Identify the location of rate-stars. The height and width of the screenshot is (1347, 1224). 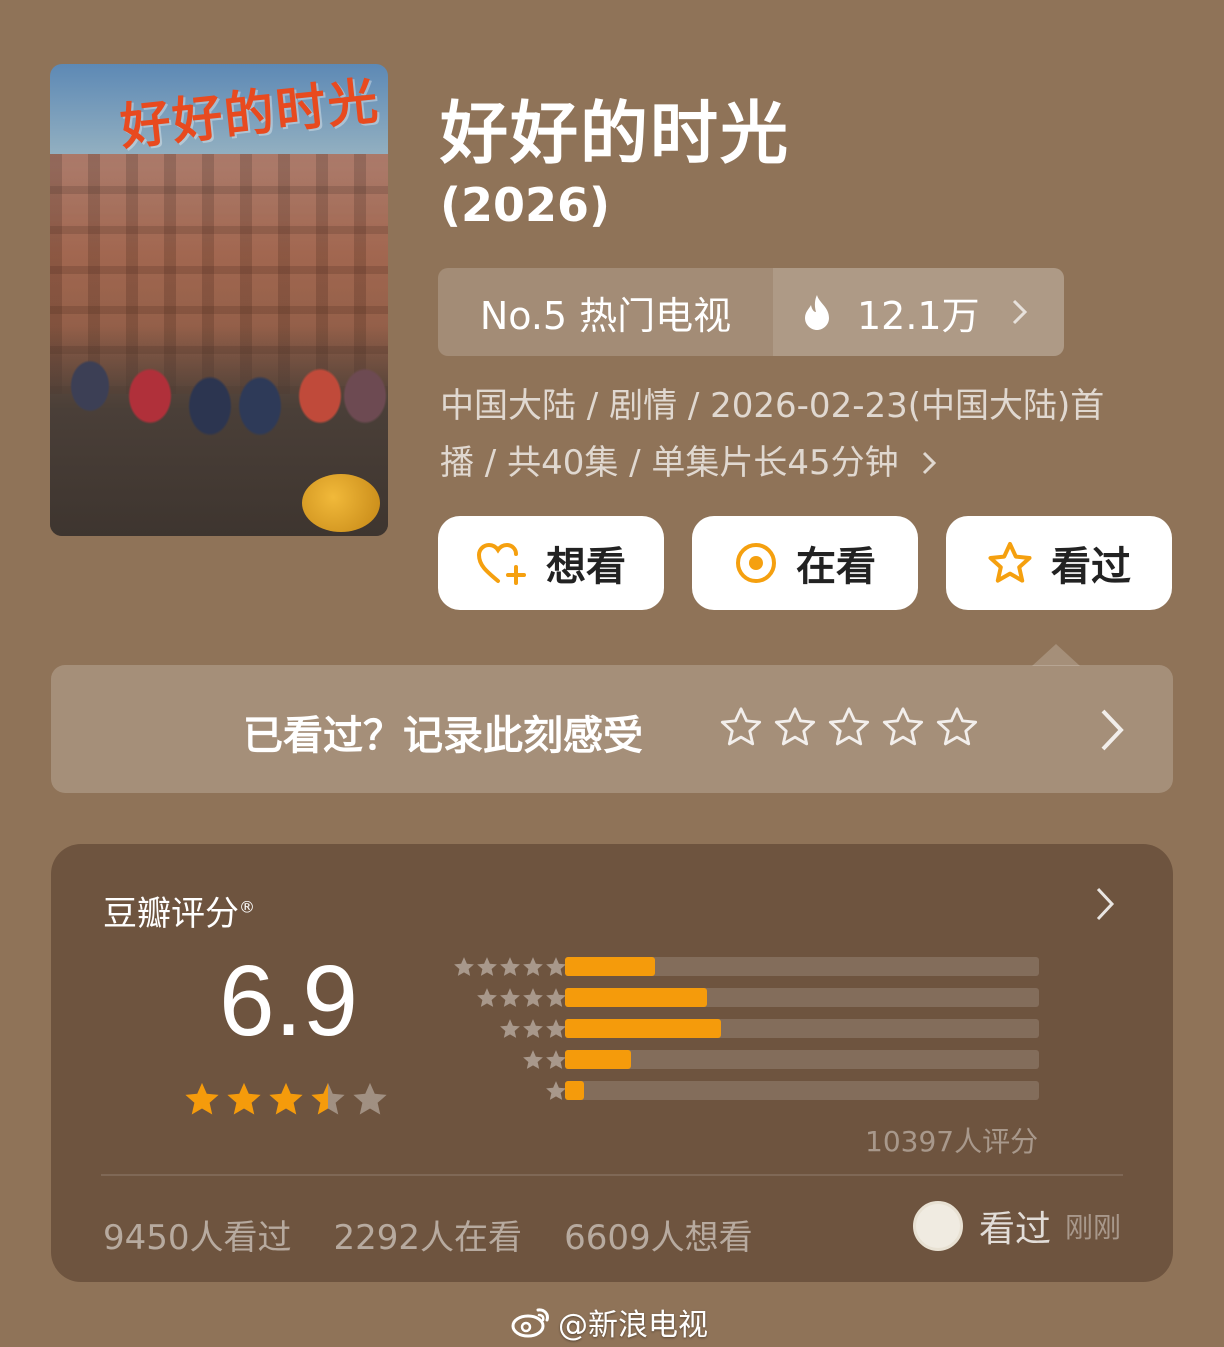
(849, 727).